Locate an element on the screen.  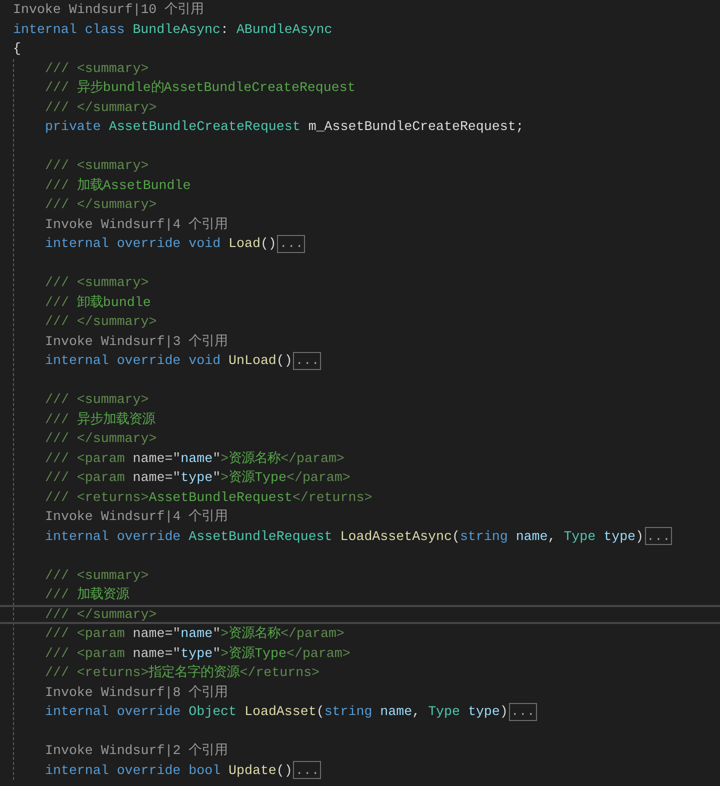
code-line: /// 加载AssetBundle is located at coordinates (118, 185).